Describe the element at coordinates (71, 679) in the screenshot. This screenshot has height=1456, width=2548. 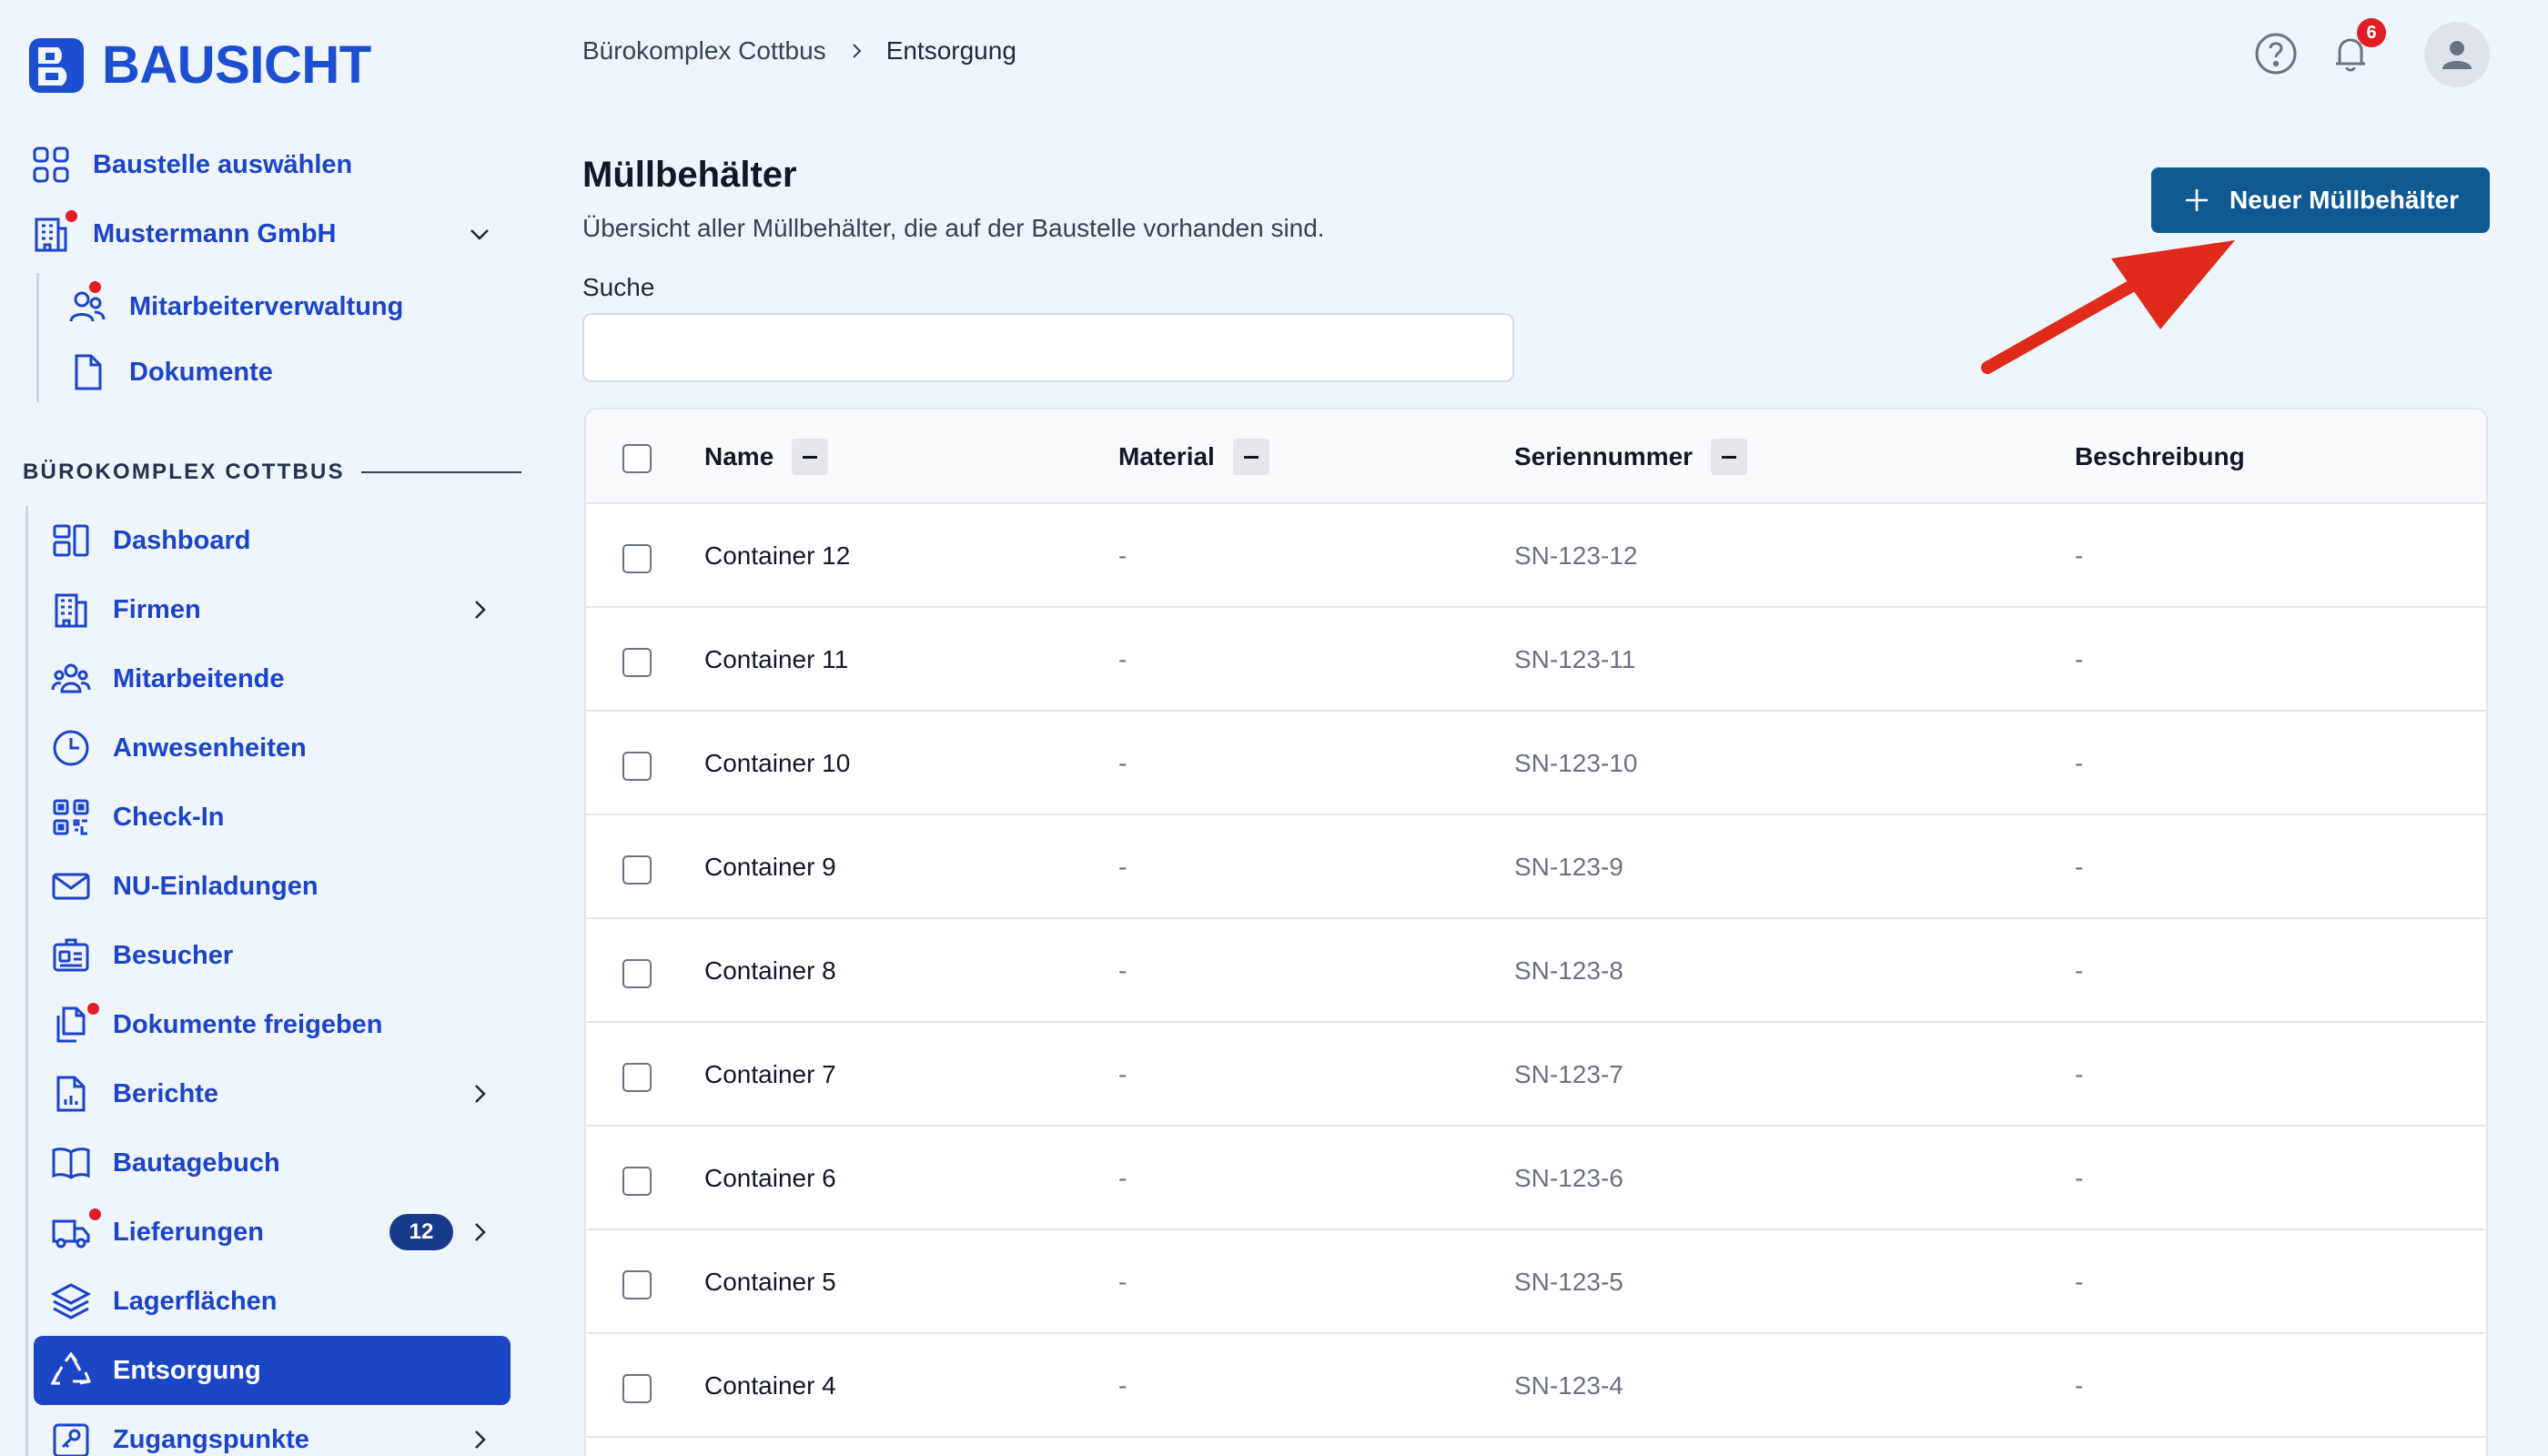
I see `user-group-icon` at that location.